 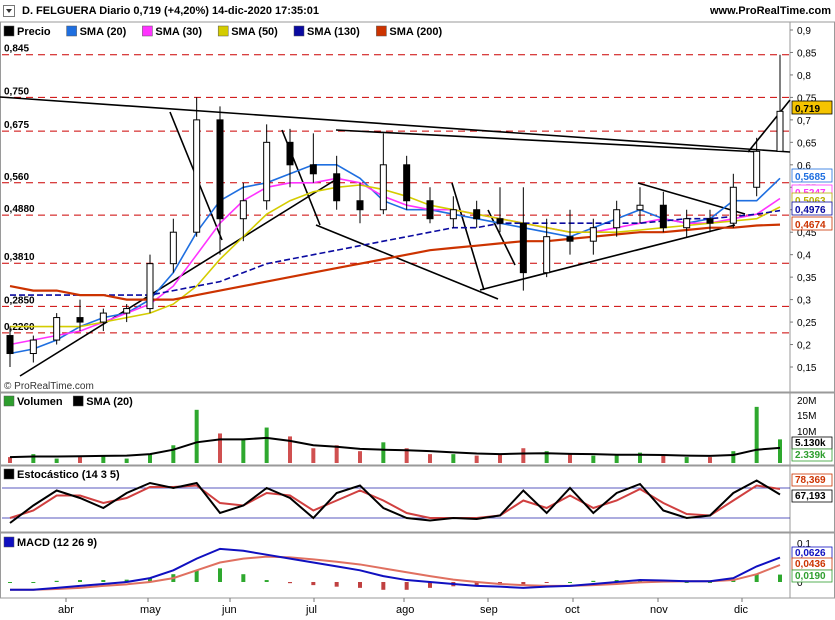 What do you see at coordinates (806, 416) in the screenshot?
I see `y-tick-label: 15M` at bounding box center [806, 416].